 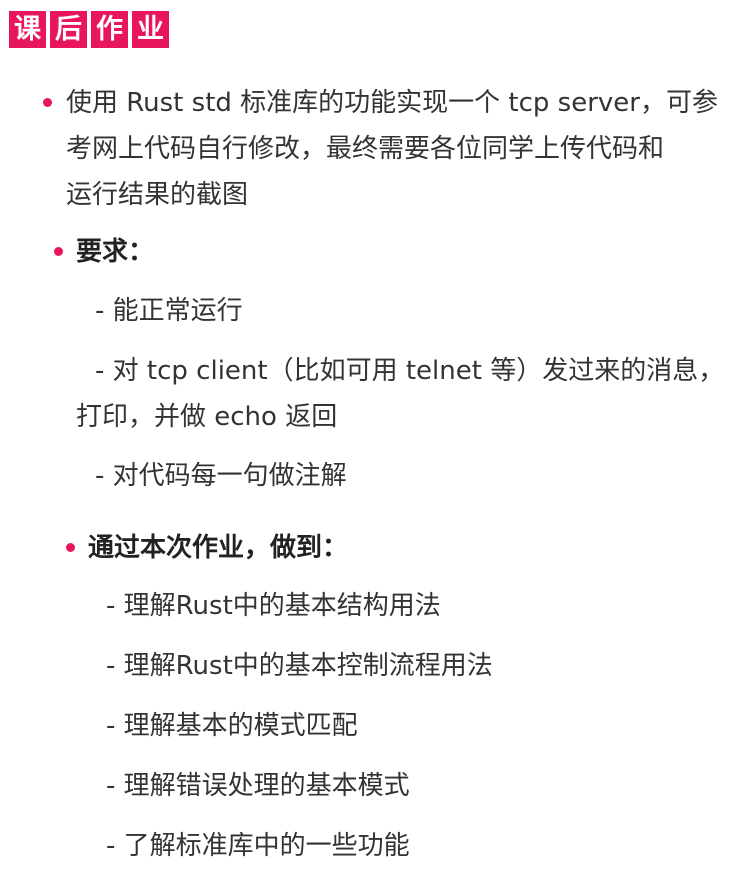 I want to click on requirement-item: - 能正常运行, so click(x=169, y=311).